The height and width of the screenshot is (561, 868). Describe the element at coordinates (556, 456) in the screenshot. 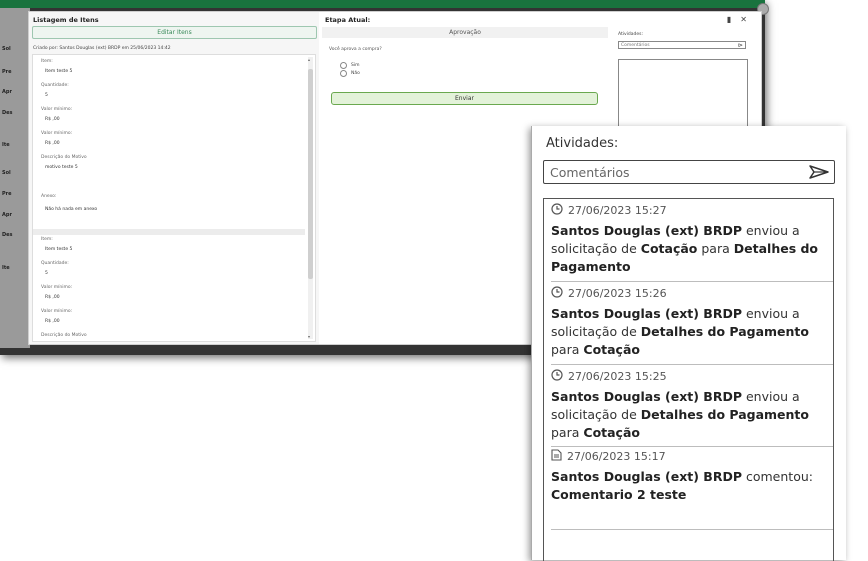

I see `document-icon` at that location.